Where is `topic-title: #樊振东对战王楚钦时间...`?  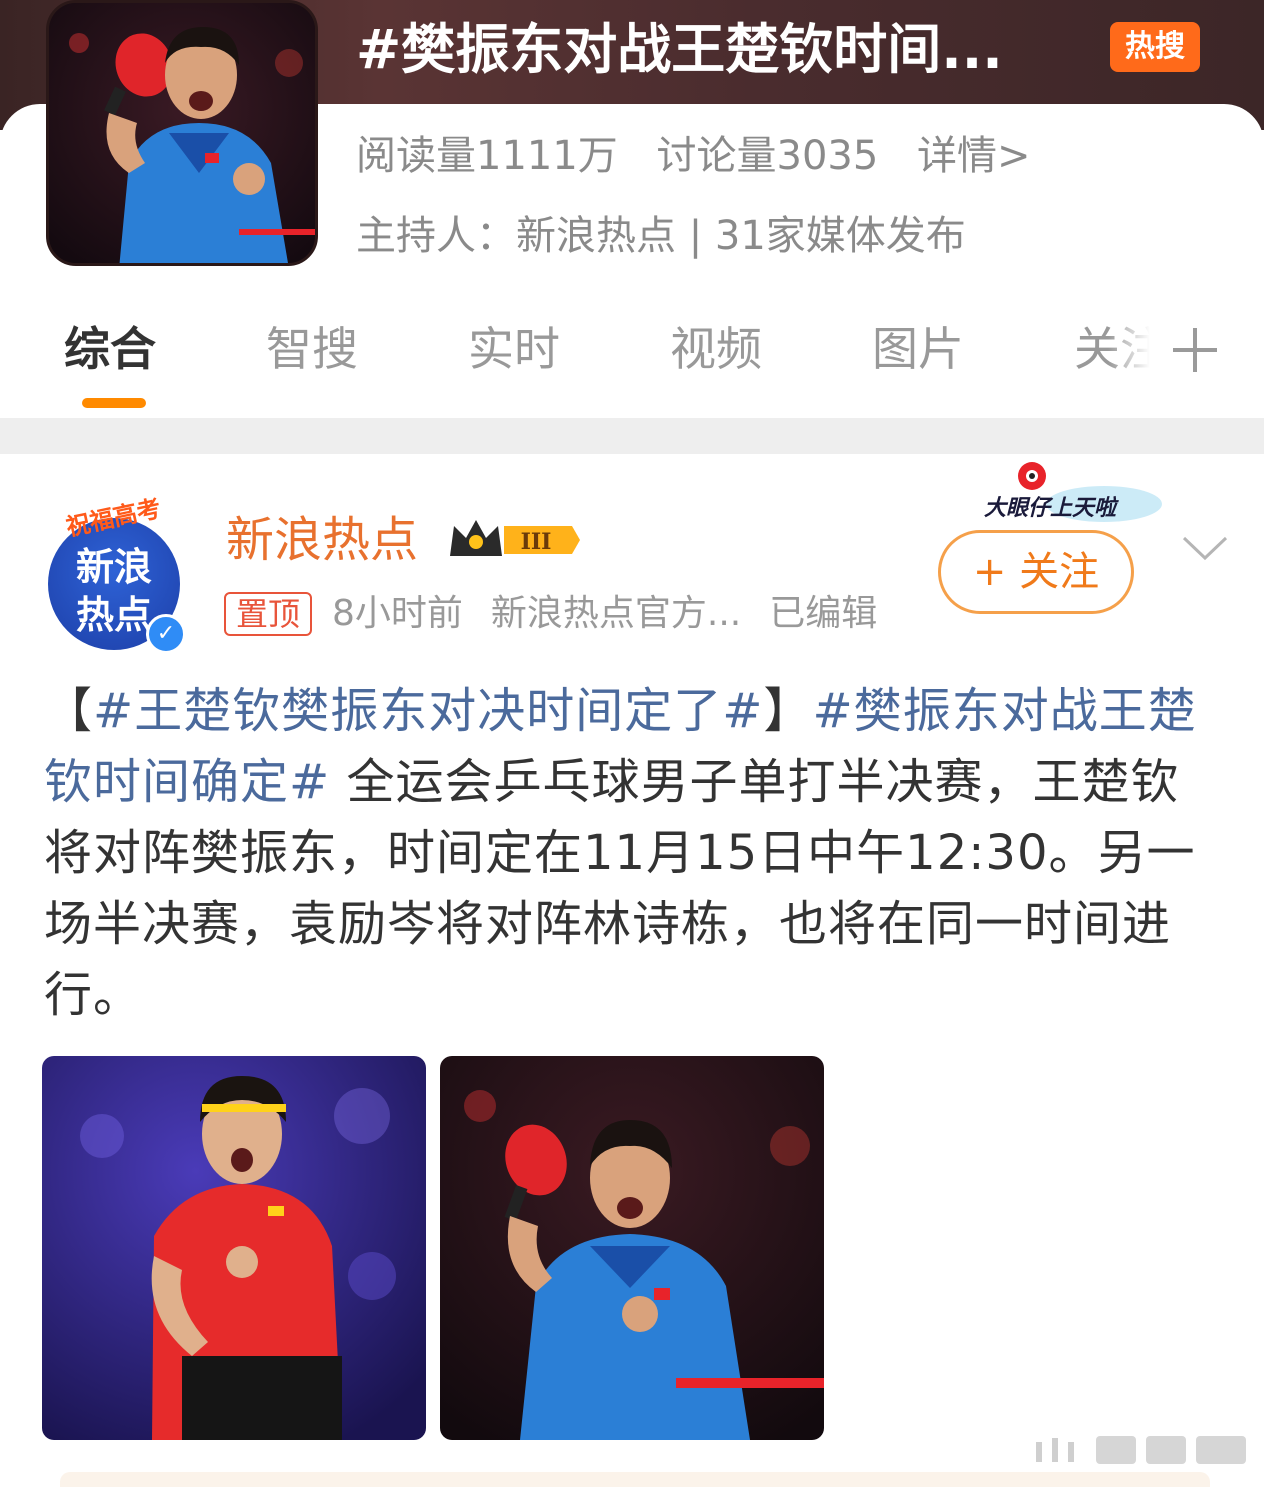 topic-title: #樊振东对战王楚钦时间... is located at coordinates (679, 49).